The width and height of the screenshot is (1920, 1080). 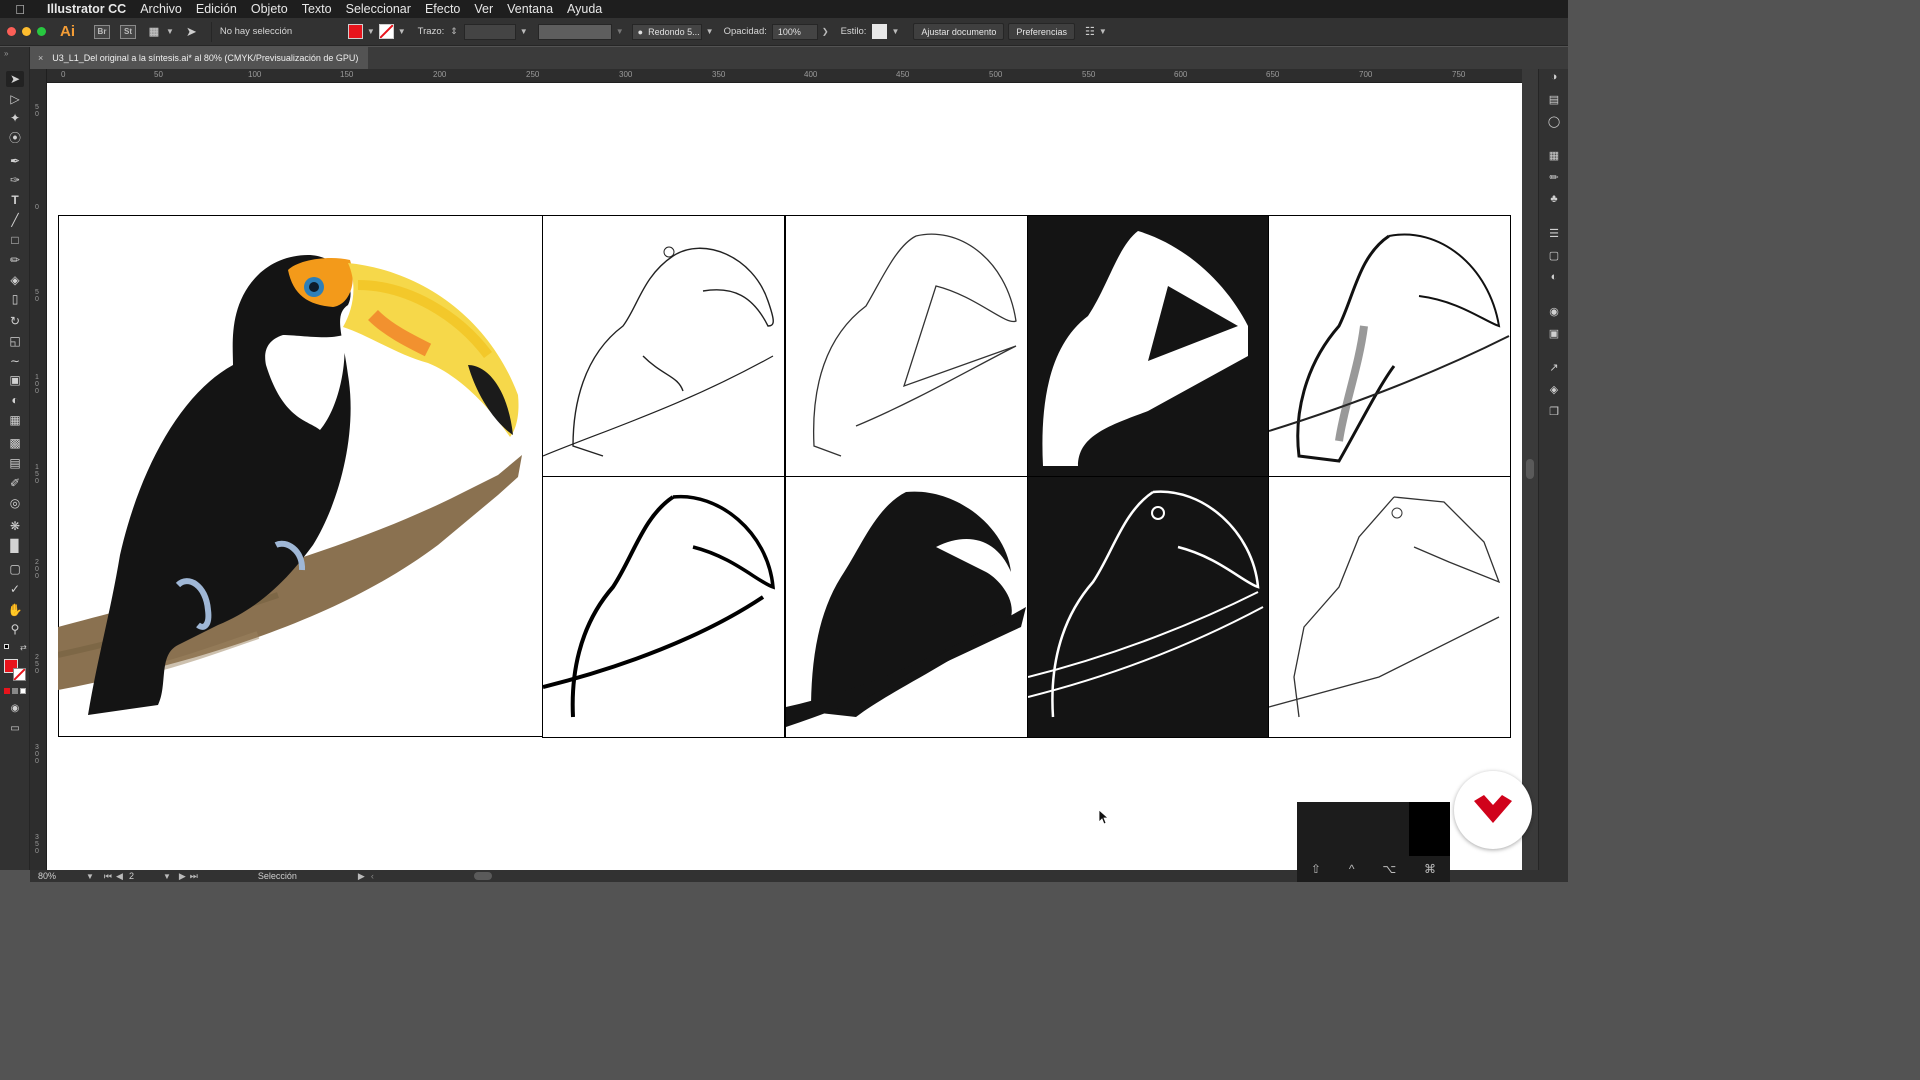 What do you see at coordinates (15, 503) in the screenshot?
I see `blend-tool-icon: ◎` at bounding box center [15, 503].